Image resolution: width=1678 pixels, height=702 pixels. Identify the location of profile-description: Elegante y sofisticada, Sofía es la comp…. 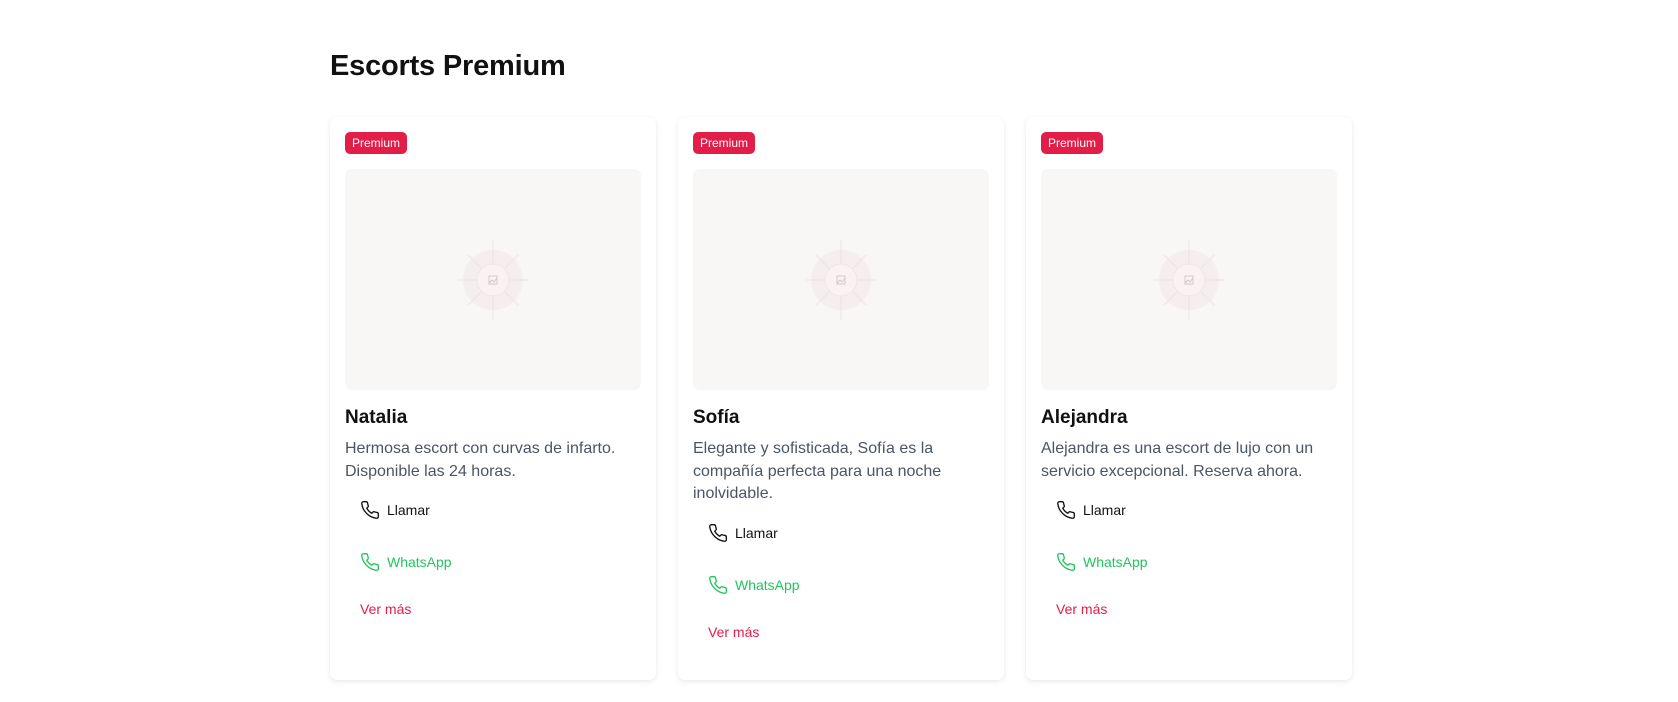
(817, 471).